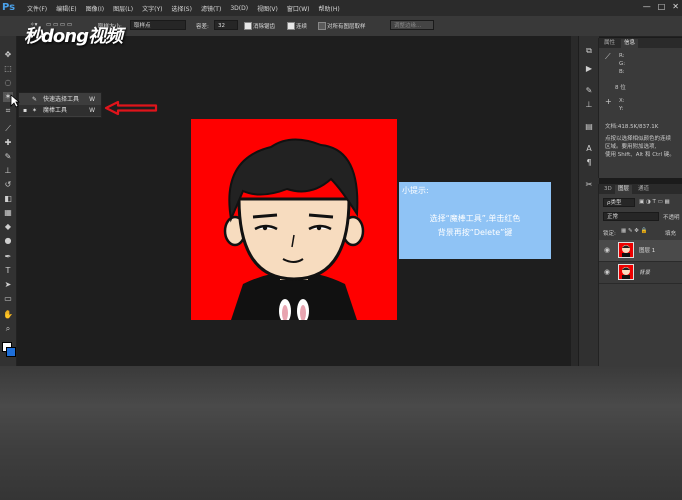  What do you see at coordinates (37, 8) in the screenshot?
I see `menu-file: 文件(F)` at bounding box center [37, 8].